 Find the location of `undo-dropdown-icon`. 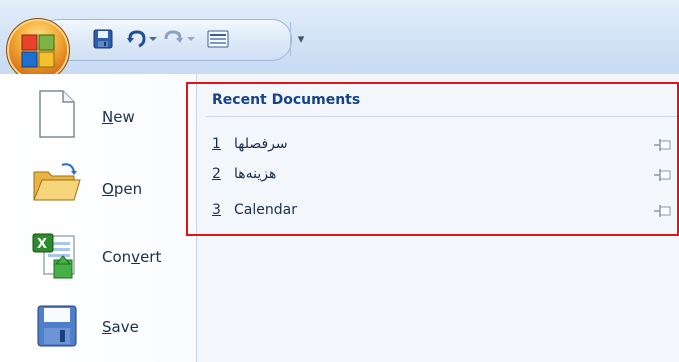

undo-dropdown-icon is located at coordinates (153, 39).